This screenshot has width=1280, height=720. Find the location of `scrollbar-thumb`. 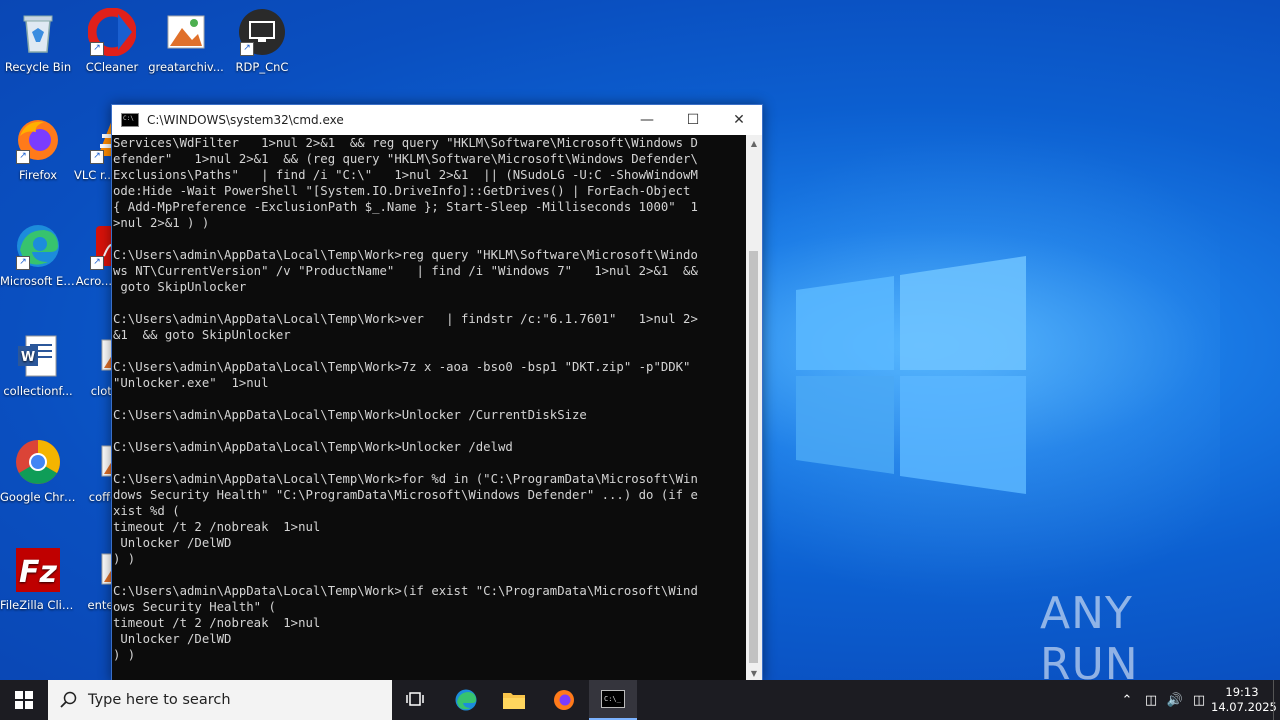

scrollbar-thumb is located at coordinates (753, 457).